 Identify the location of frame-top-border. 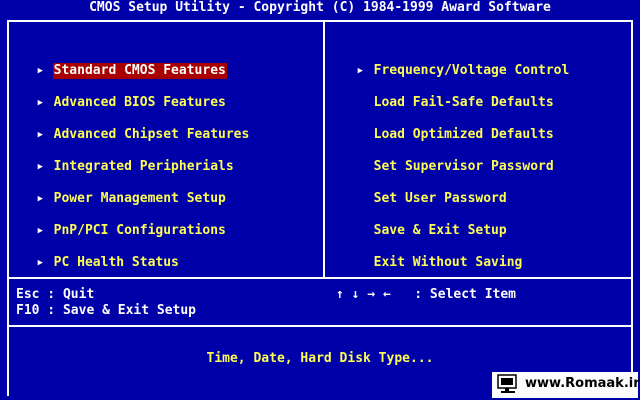
(320, 21).